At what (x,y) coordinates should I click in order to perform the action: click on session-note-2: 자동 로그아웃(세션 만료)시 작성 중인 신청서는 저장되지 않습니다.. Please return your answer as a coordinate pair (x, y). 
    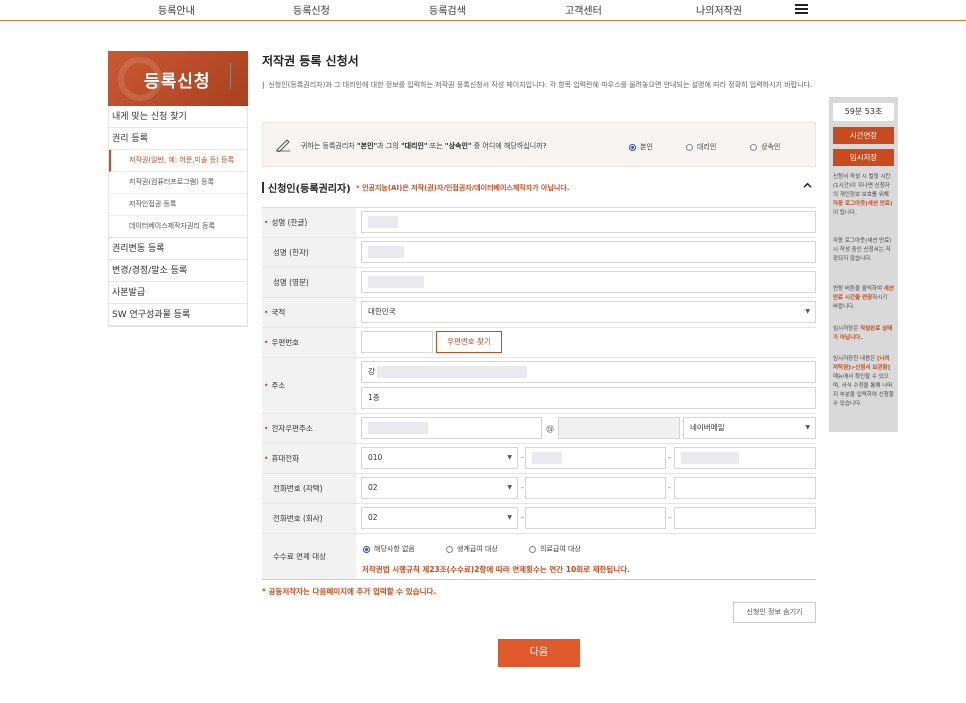
    Looking at the image, I should click on (862, 250).